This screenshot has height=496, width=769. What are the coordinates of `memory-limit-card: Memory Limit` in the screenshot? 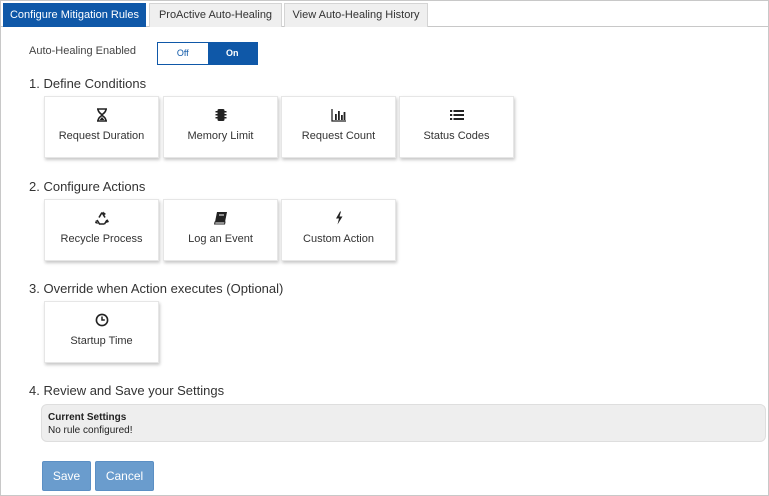 It's located at (220, 127).